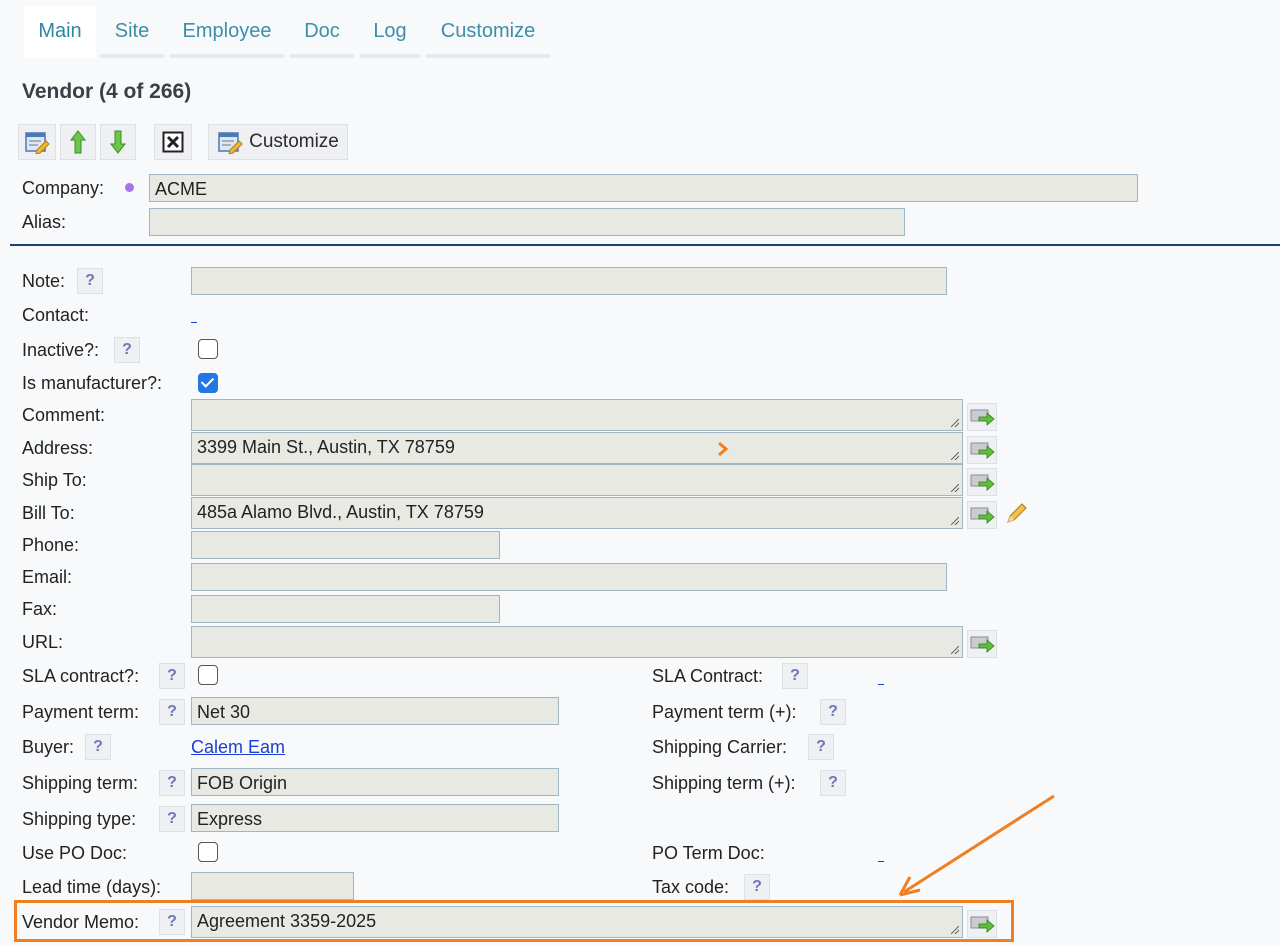 This screenshot has height=946, width=1280. I want to click on pencil-icon, so click(1017, 513).